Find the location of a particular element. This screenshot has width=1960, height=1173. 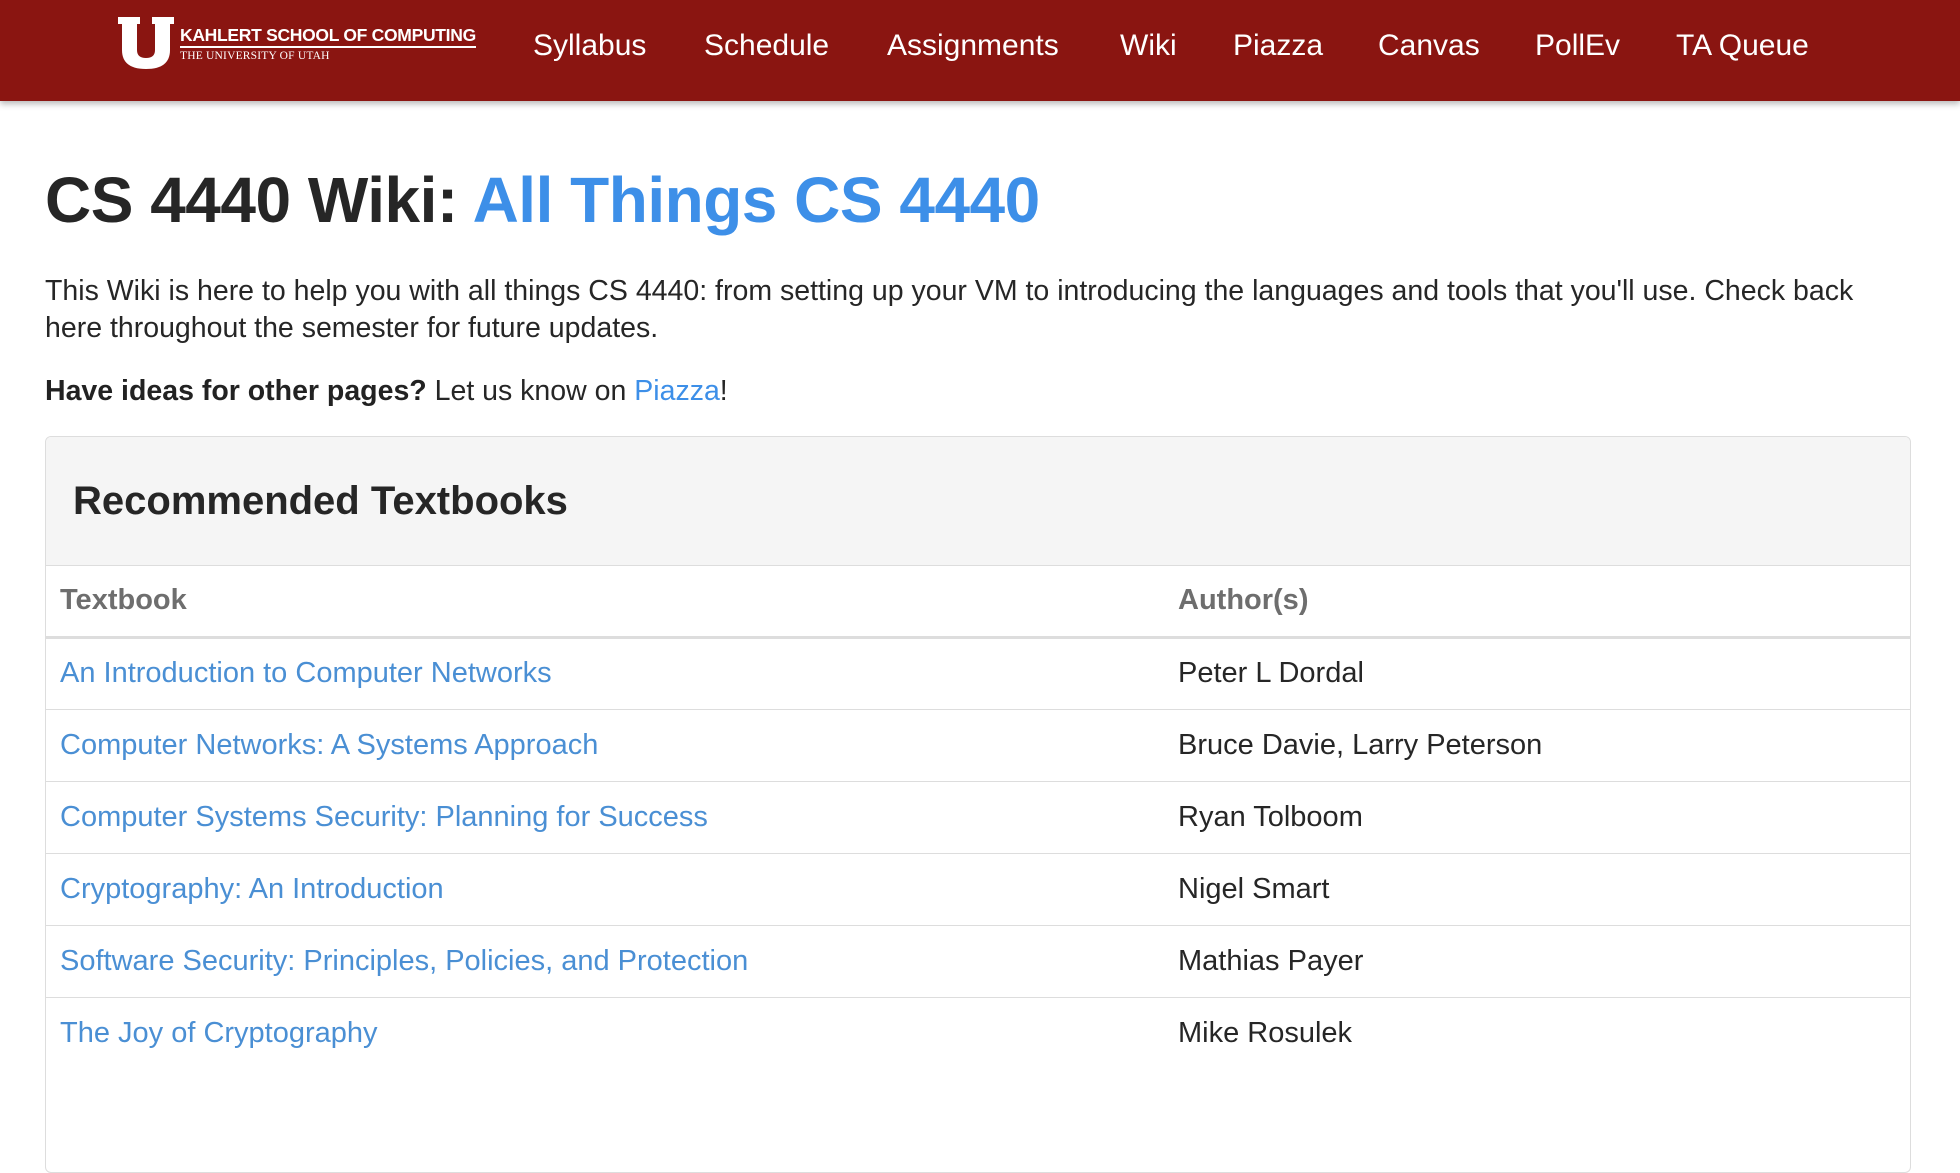

page-title-prefix: CS 4440 Wiki: is located at coordinates (251, 200).